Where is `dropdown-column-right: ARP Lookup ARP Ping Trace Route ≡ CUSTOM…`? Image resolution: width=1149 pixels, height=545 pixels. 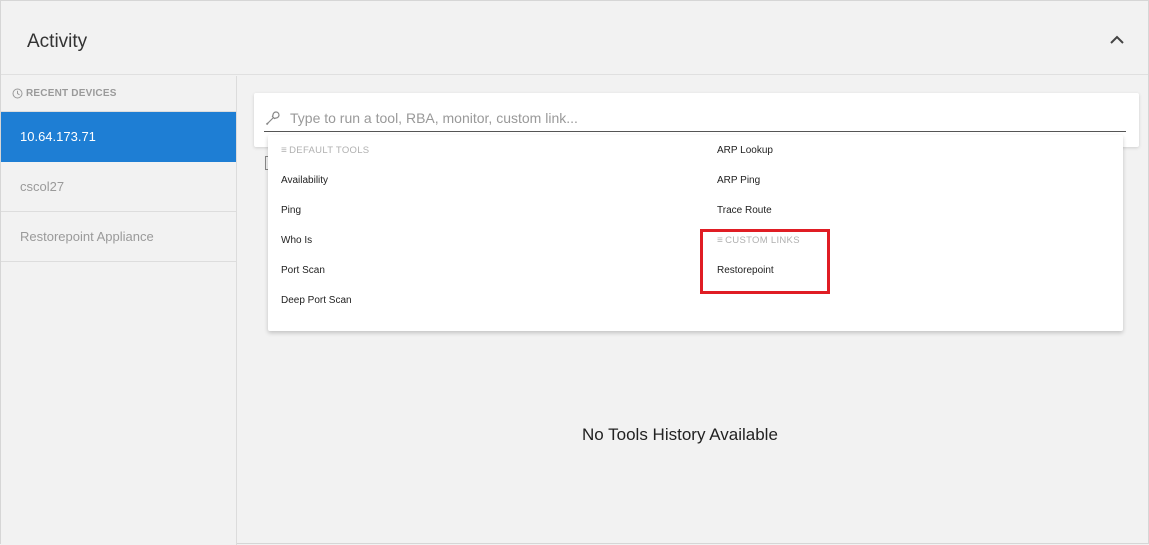 dropdown-column-right: ARP Lookup ARP Ping Trace Route ≡ CUSTOM… is located at coordinates (914, 210).